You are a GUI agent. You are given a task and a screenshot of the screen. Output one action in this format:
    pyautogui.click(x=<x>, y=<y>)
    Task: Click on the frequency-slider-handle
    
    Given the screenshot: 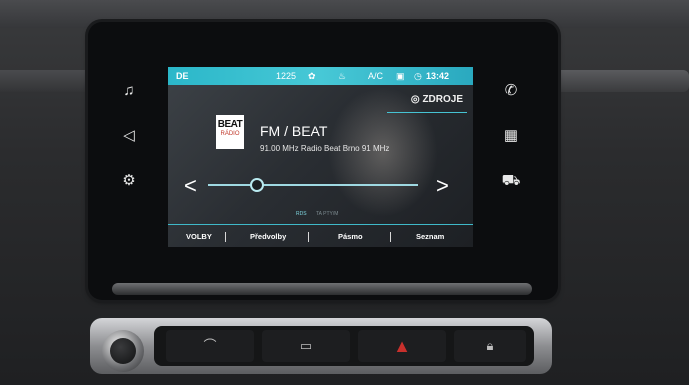 What is the action you would take?
    pyautogui.click(x=257, y=185)
    